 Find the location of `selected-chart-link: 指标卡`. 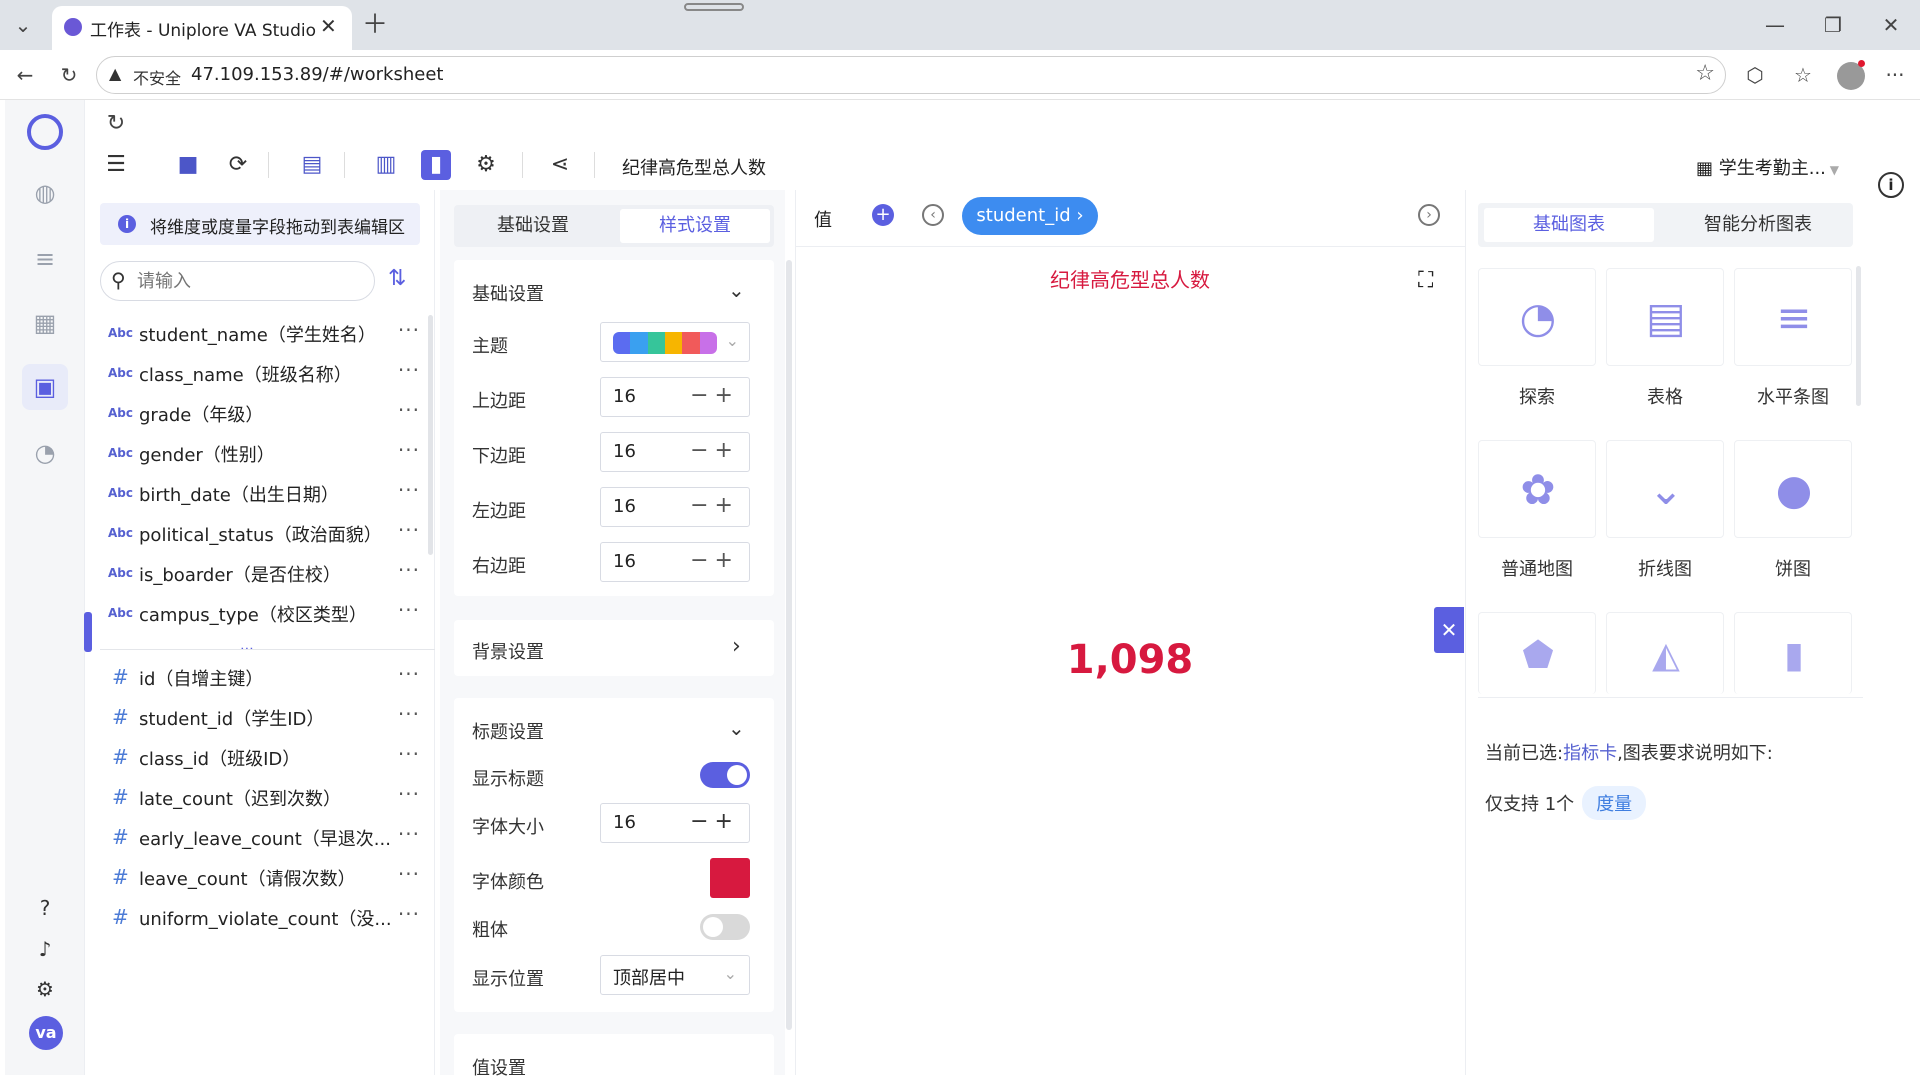

selected-chart-link: 指标卡 is located at coordinates (1590, 753).